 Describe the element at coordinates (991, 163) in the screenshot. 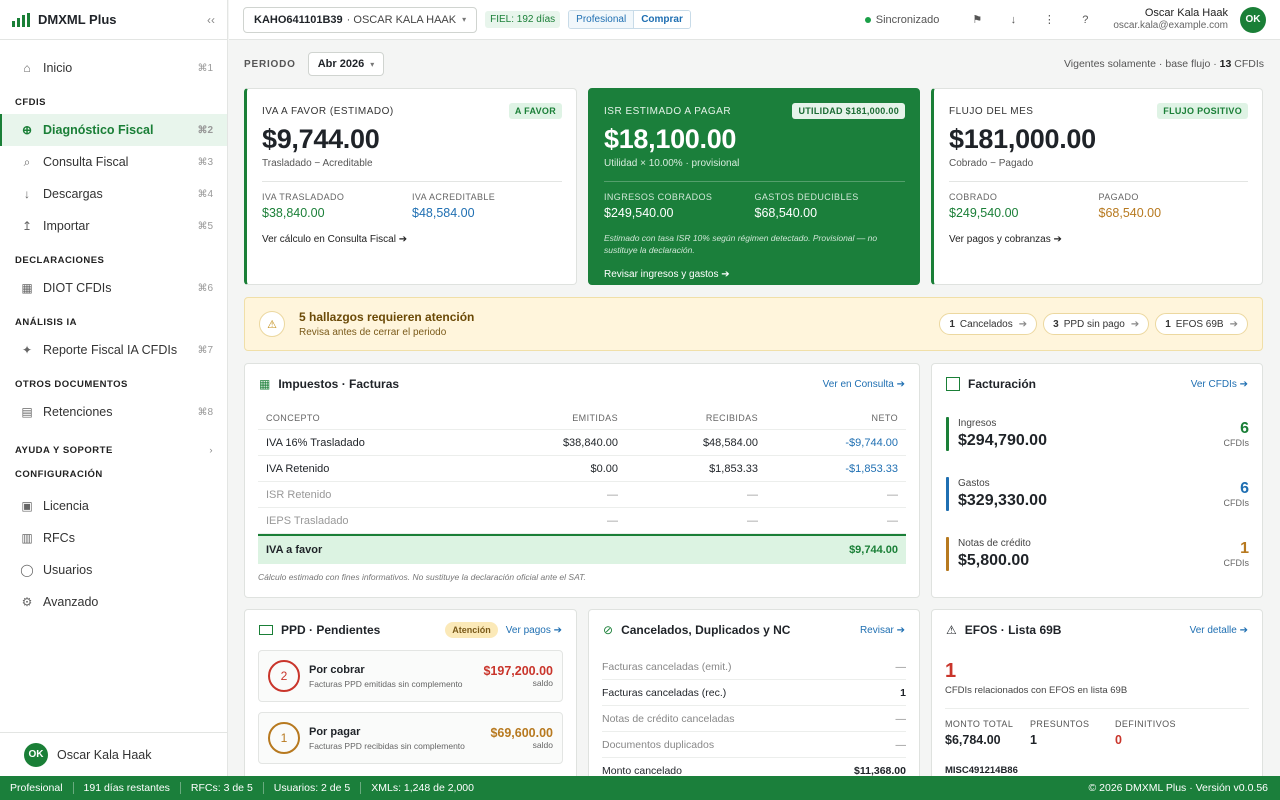

I see `kpi-sub: Cobrado − Pagado` at that location.